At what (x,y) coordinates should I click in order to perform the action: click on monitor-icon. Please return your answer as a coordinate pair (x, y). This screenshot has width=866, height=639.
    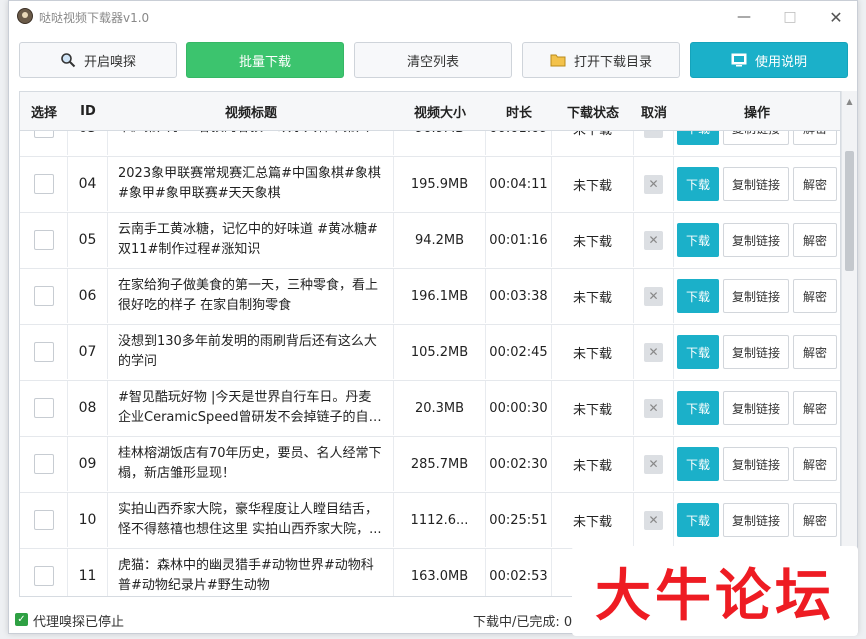
    Looking at the image, I should click on (739, 60).